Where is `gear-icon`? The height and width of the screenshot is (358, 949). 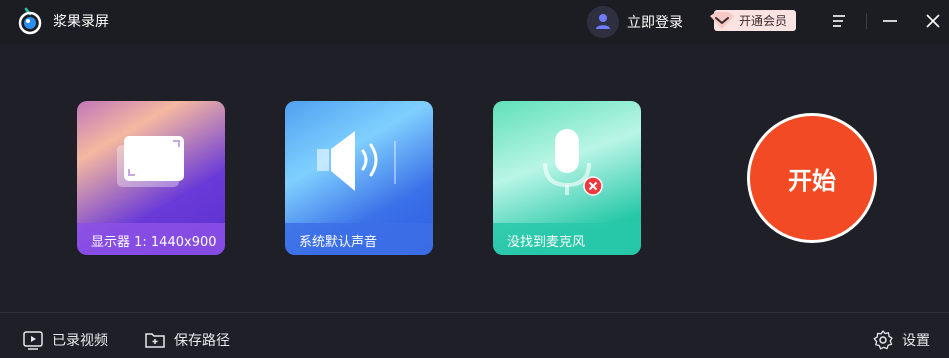
gear-icon is located at coordinates (883, 340).